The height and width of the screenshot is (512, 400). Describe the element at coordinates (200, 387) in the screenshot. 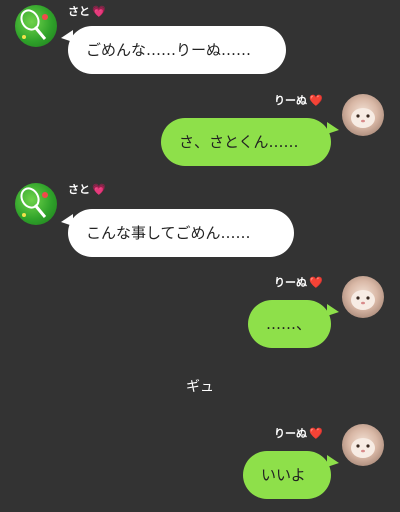

I see `center-message: ギュ` at that location.